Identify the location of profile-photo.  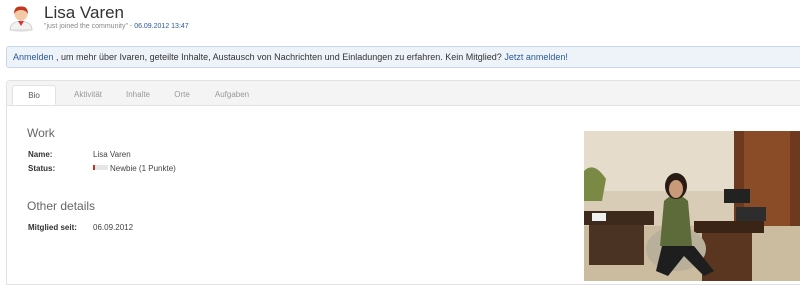
(692, 206).